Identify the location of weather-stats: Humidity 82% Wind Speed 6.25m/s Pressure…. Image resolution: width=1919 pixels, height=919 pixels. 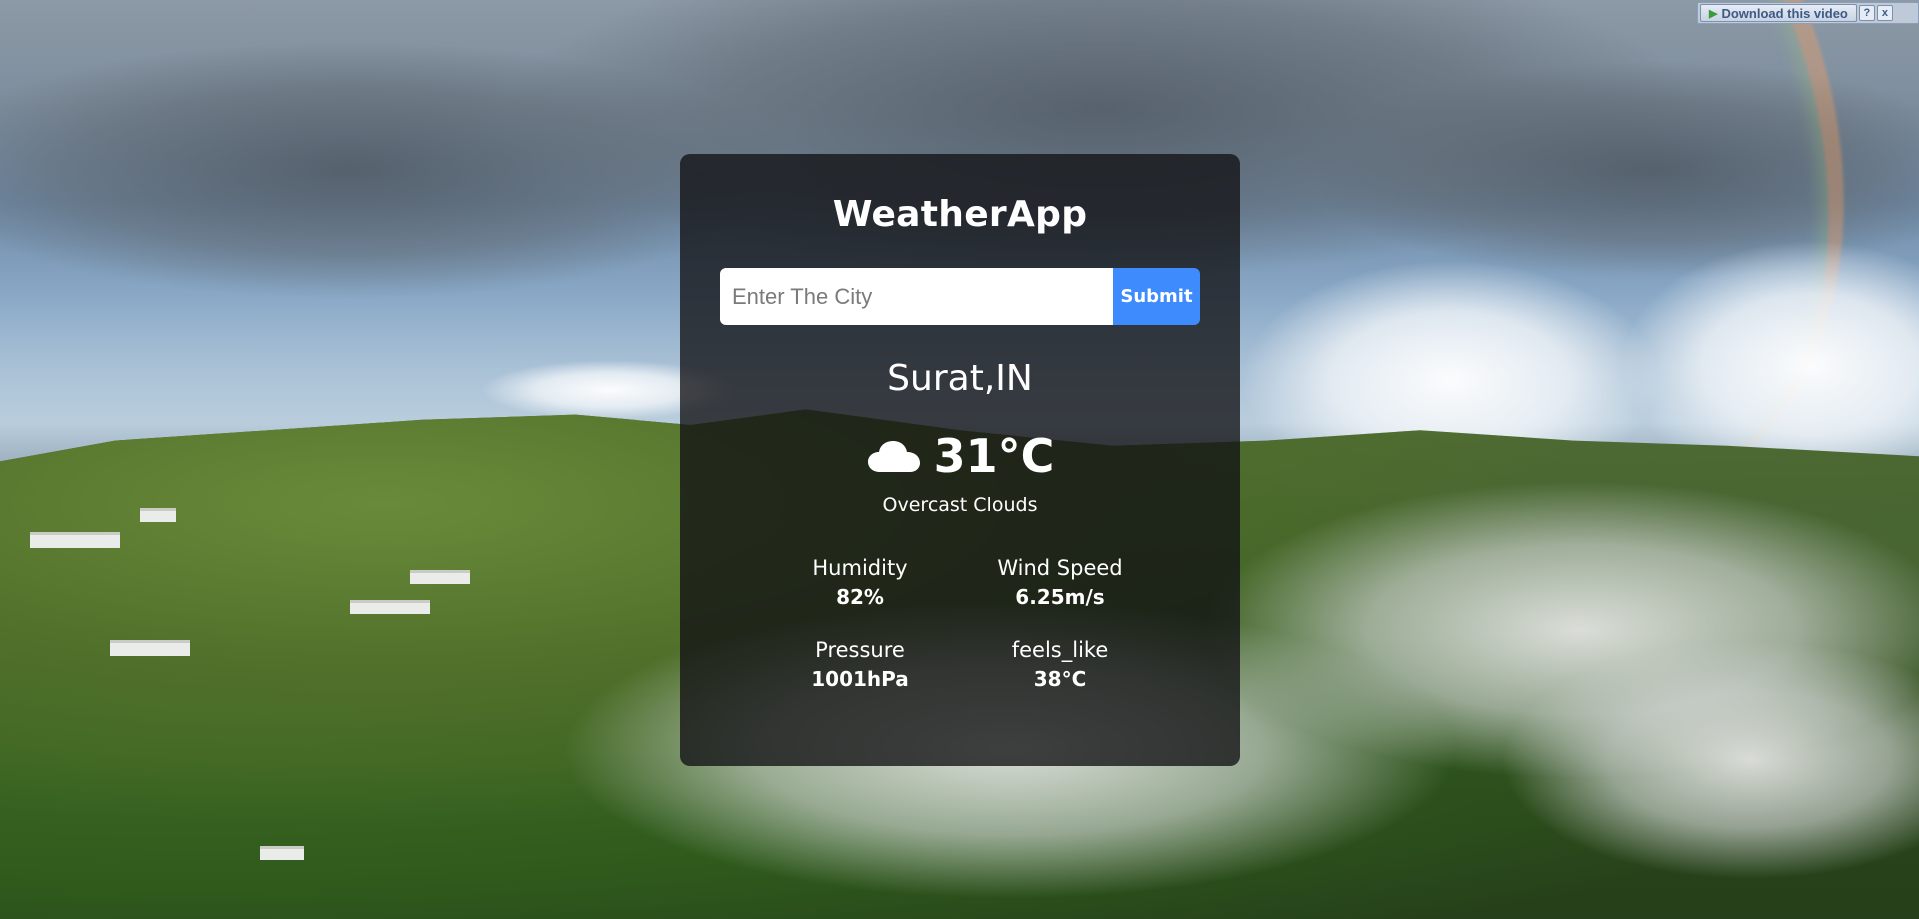
(960, 624).